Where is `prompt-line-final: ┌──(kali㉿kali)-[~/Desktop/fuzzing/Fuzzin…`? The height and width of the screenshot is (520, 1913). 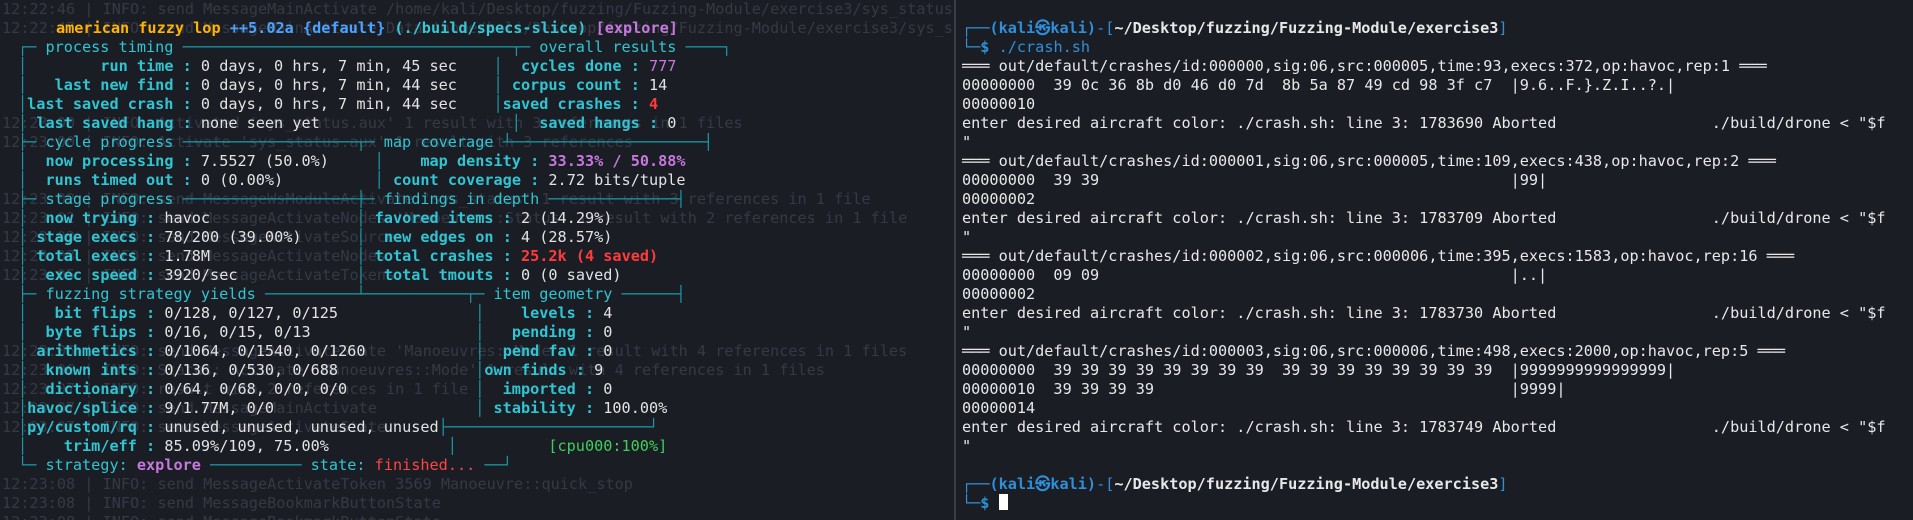
prompt-line-final: ┌──(kali㉿kali)-[~/Desktop/fuzzing/Fuzzin… is located at coordinates (1235, 484).